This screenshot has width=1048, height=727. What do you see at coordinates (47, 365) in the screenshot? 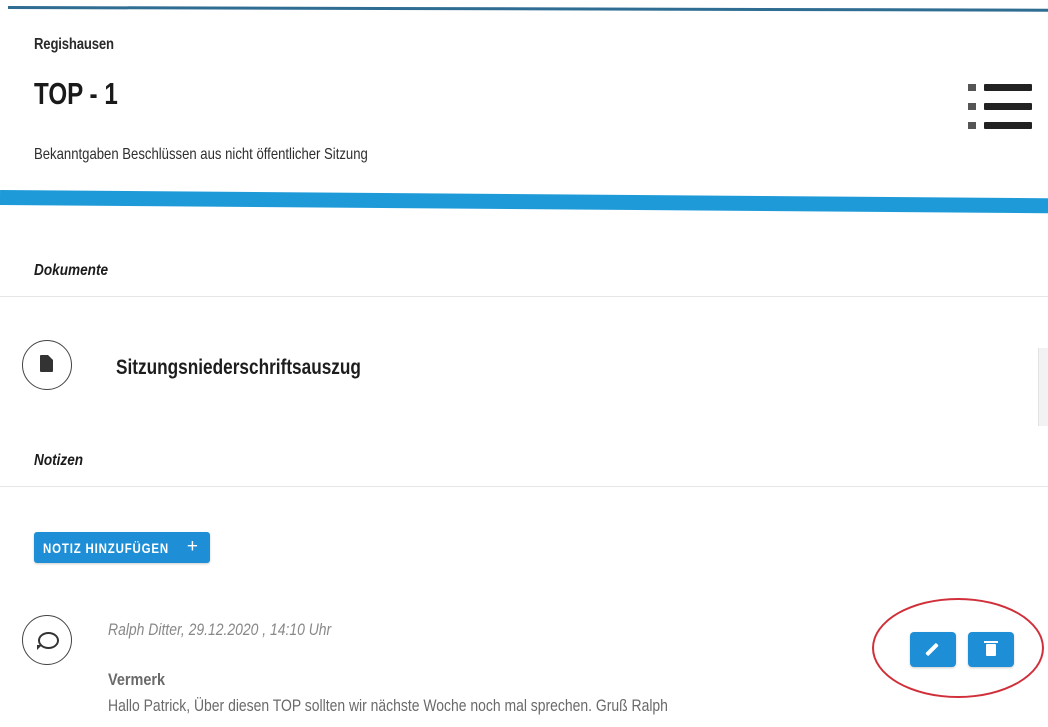
I see `document-icon` at bounding box center [47, 365].